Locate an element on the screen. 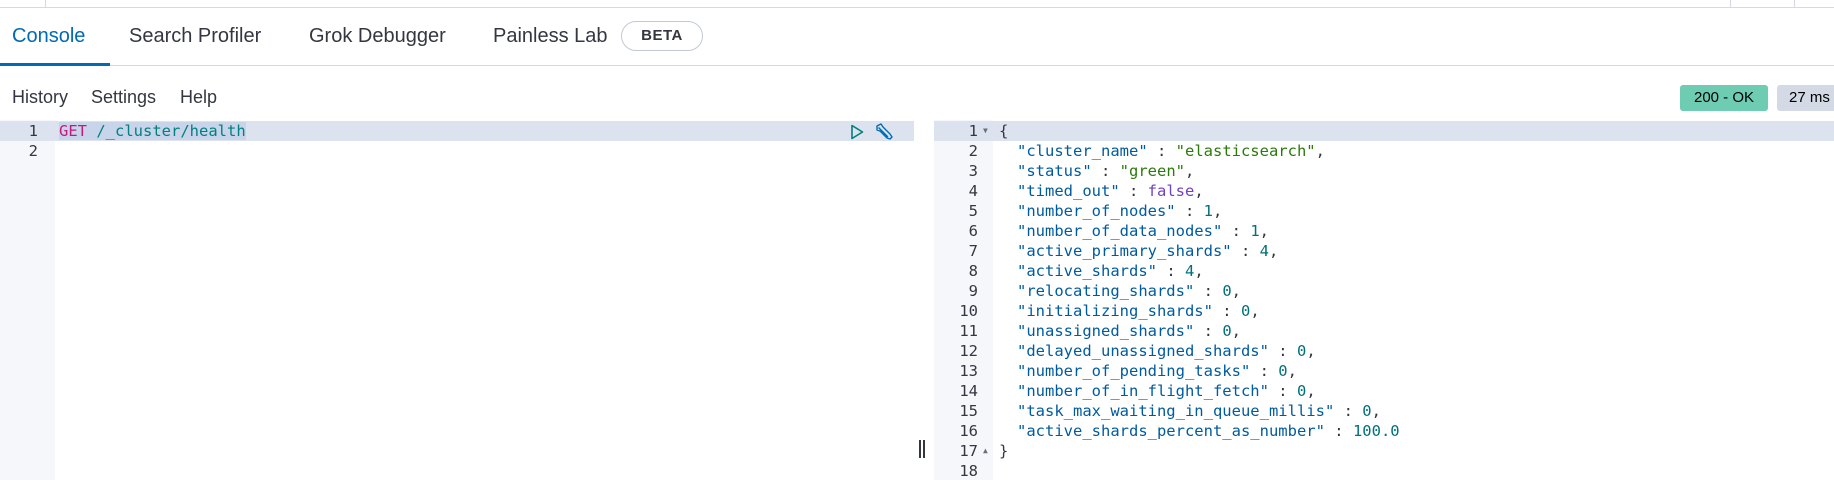 This screenshot has height=480, width=1834. beta-badge: BETA is located at coordinates (662, 36).